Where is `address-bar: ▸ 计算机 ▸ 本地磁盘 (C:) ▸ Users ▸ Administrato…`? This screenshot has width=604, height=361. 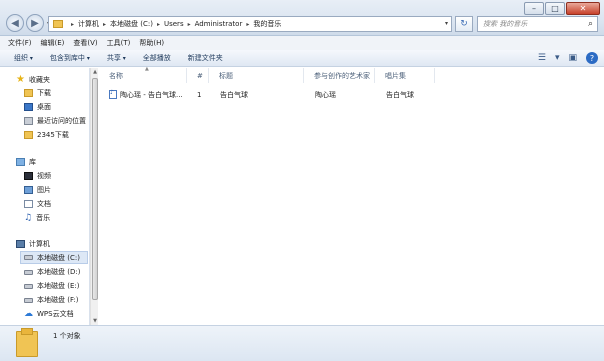 address-bar: ▸ 计算机 ▸ 本地磁盘 (C:) ▸ Users ▸ Administrato… is located at coordinates (250, 24).